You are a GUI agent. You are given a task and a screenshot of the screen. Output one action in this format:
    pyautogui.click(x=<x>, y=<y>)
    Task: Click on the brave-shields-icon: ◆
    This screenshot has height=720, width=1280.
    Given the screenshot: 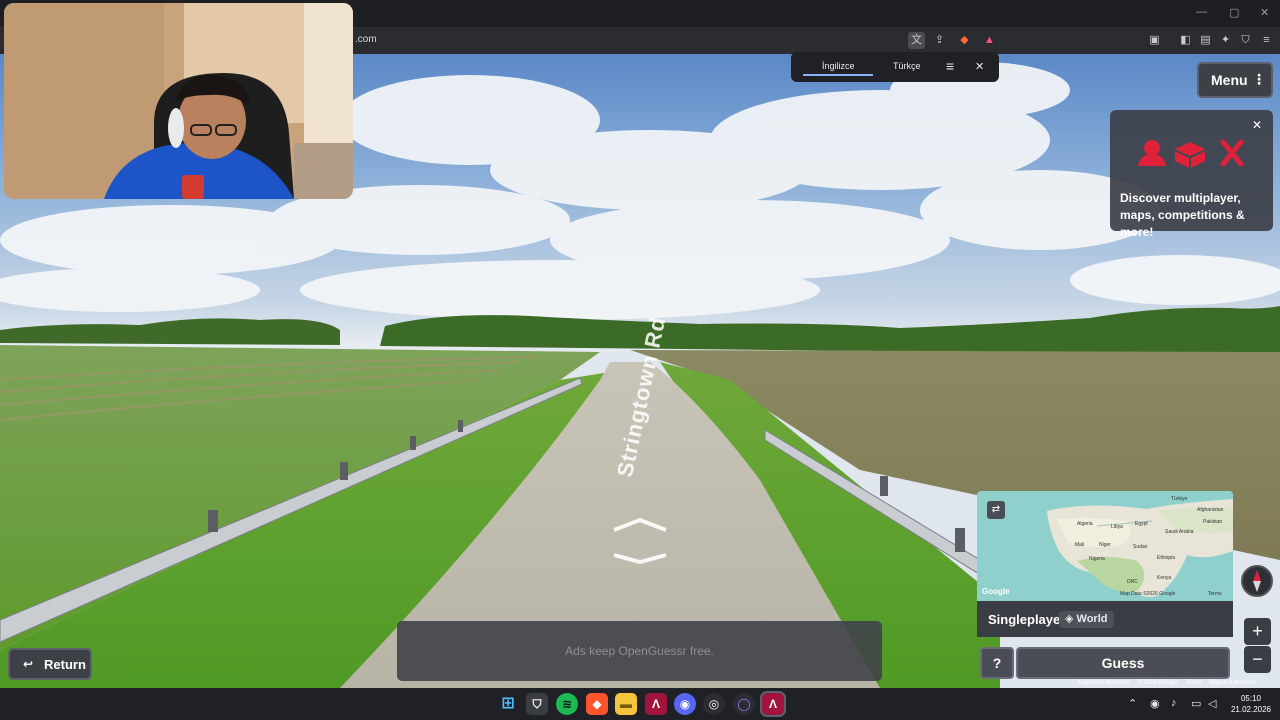 What is the action you would take?
    pyautogui.click(x=964, y=40)
    